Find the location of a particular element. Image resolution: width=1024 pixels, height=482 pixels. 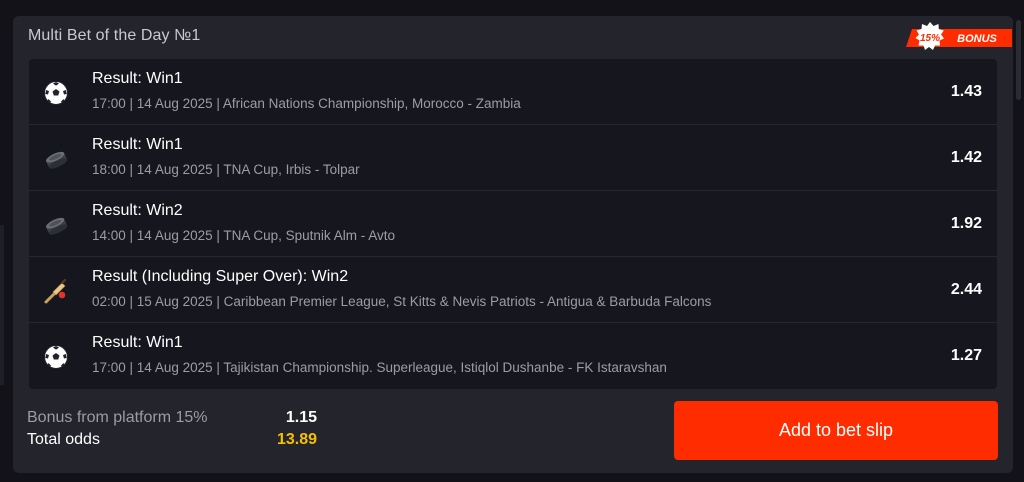

bonus-summary-line: Bonus from platform 15% 1.15 is located at coordinates (172, 420).